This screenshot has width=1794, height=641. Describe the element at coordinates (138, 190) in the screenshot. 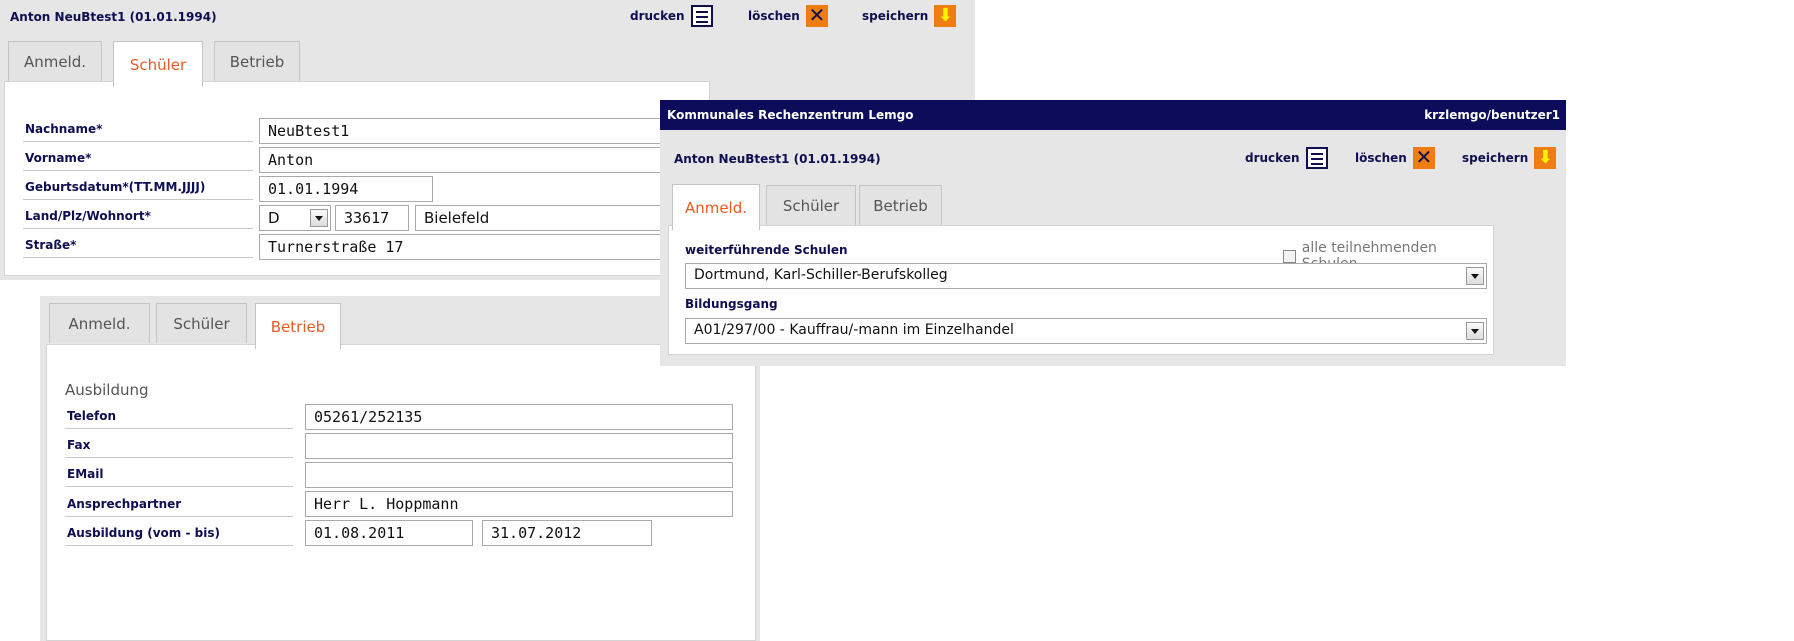

I see `geburtsdatum-label: Geburtsdatum*(TT.MM.JJJJ)` at that location.